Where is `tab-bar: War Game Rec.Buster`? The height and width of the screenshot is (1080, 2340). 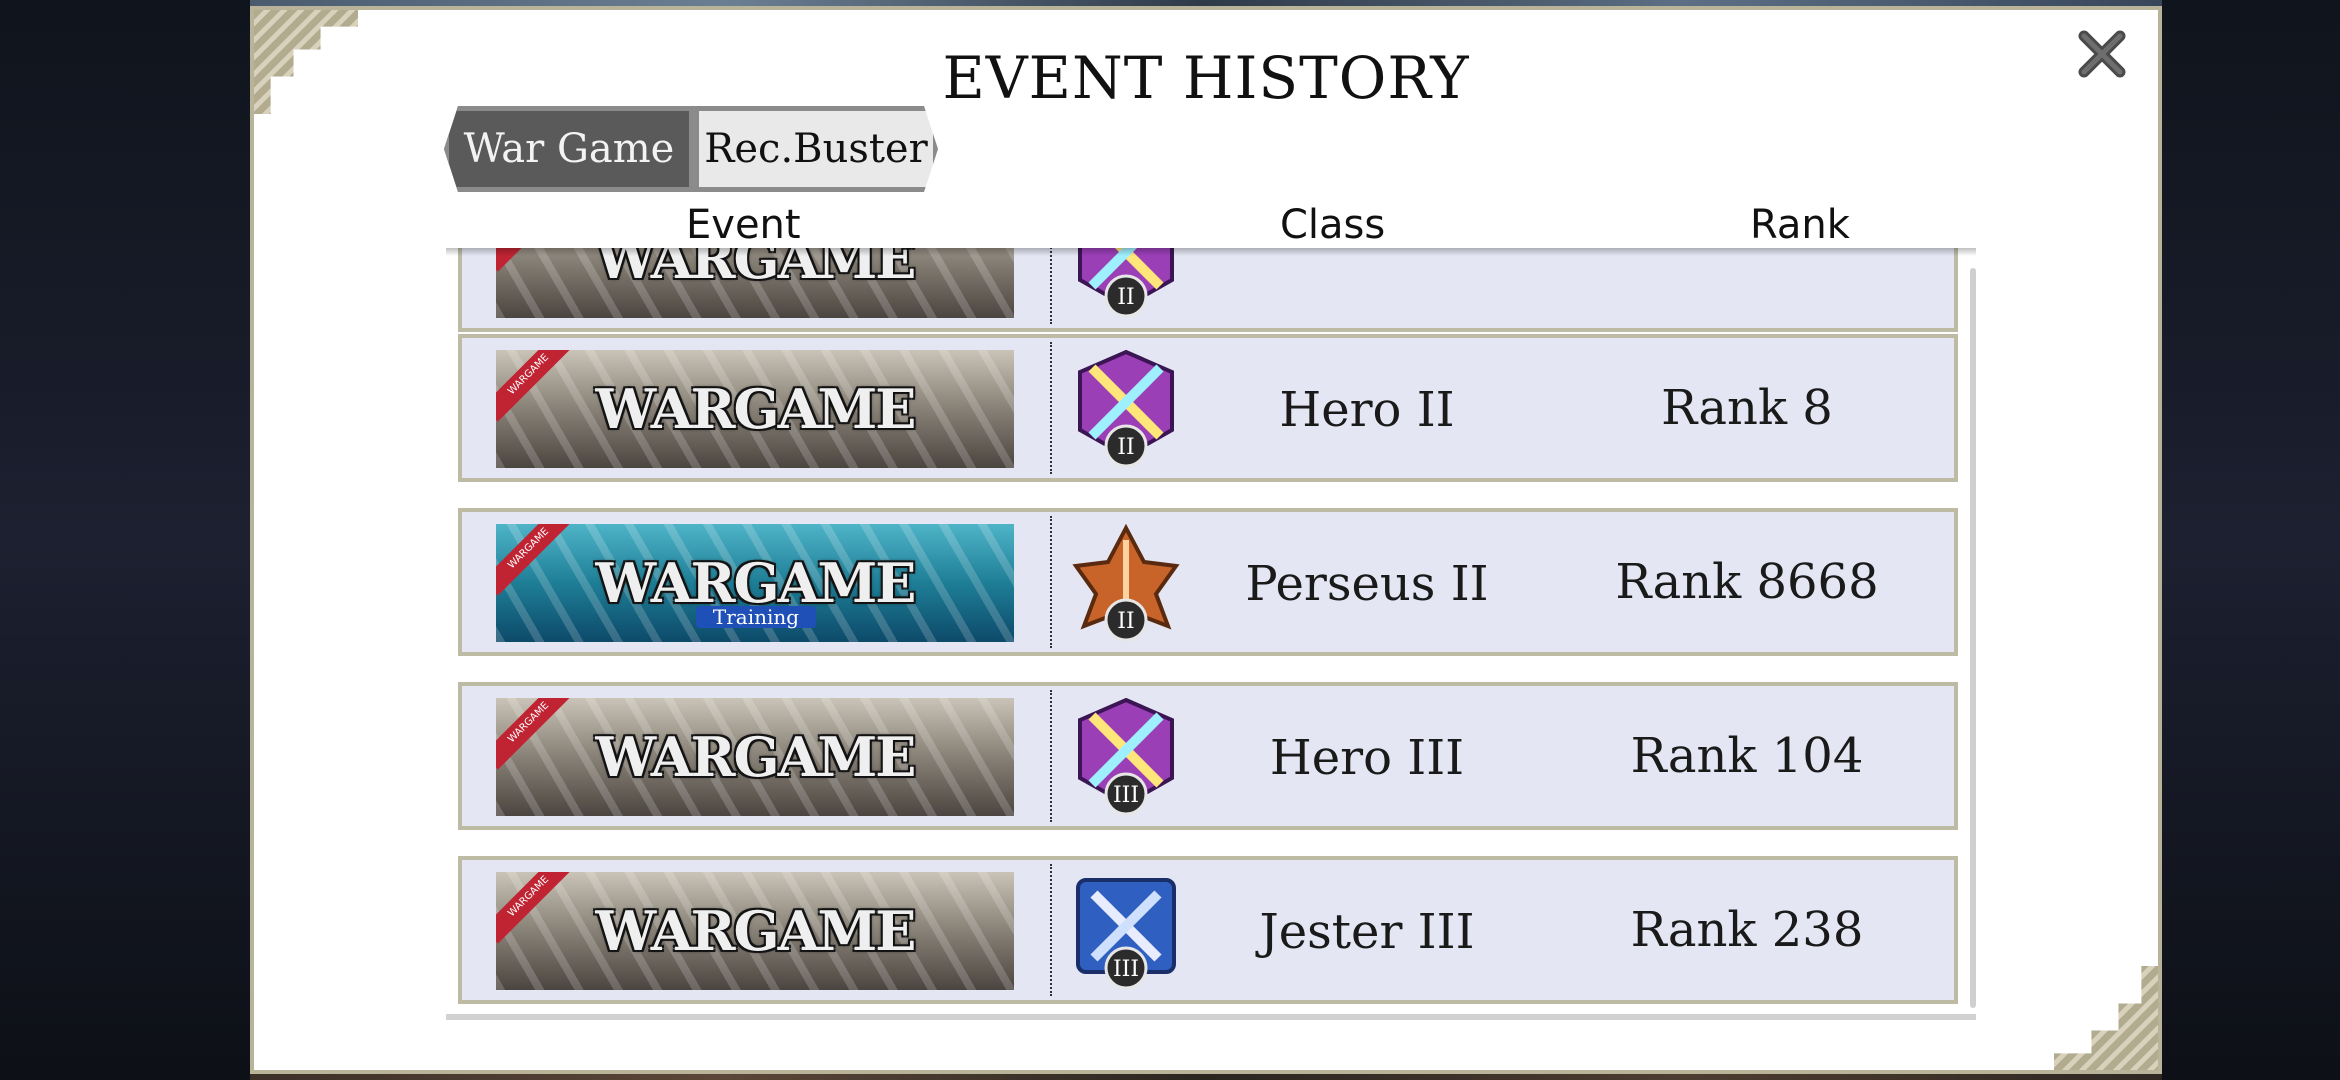 tab-bar: War Game Rec.Buster is located at coordinates (691, 149).